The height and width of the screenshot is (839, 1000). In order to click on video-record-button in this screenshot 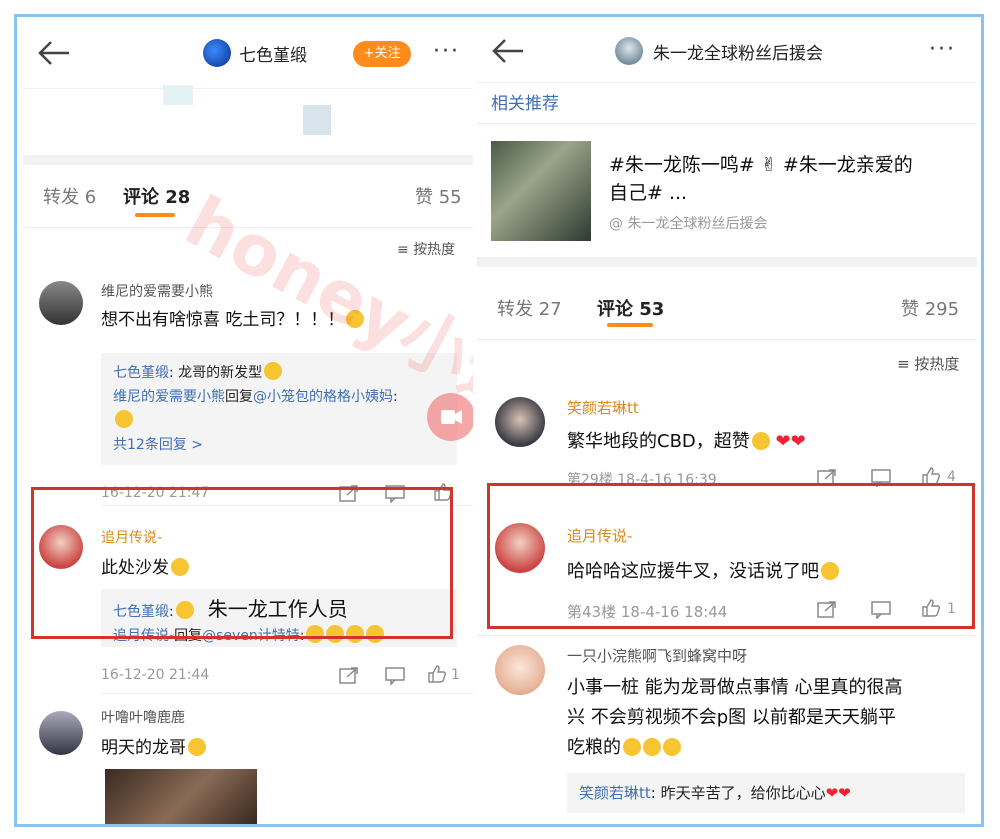, I will do `click(450, 417)`.